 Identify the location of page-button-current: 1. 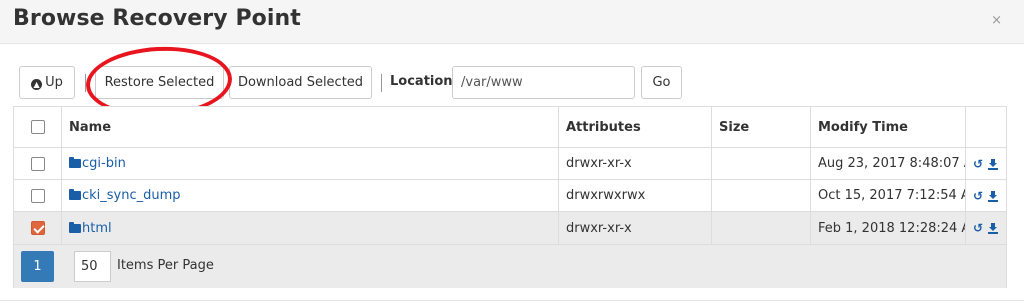
(37, 266).